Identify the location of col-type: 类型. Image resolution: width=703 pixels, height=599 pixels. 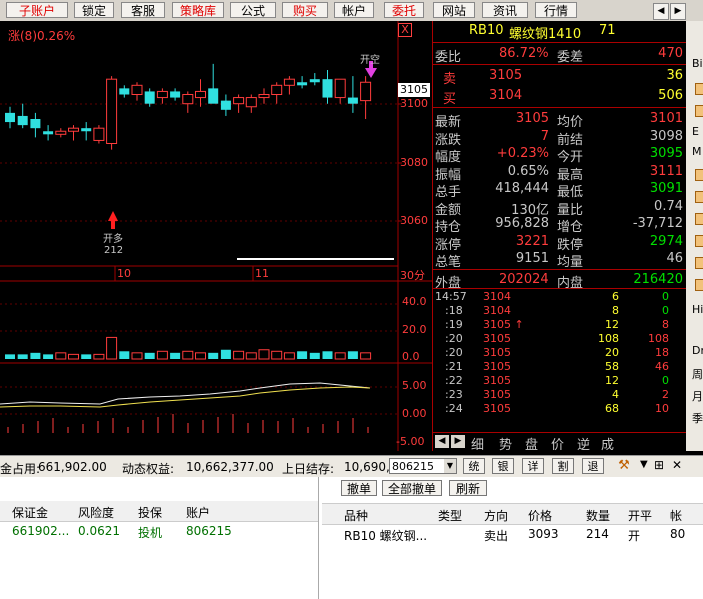
(450, 515).